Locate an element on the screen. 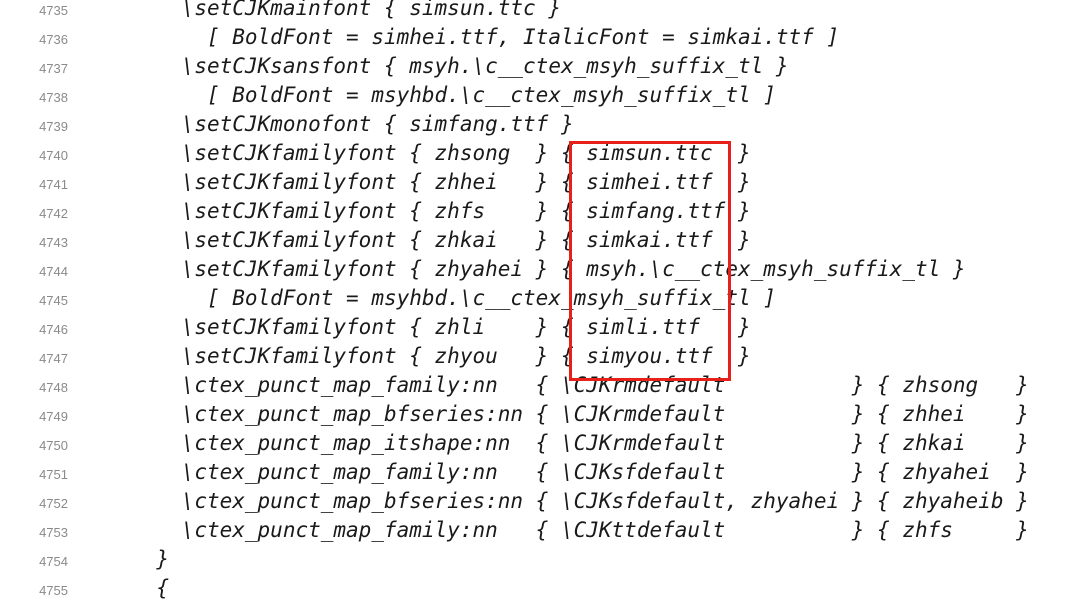  line-number: 4738 is located at coordinates (53, 97).